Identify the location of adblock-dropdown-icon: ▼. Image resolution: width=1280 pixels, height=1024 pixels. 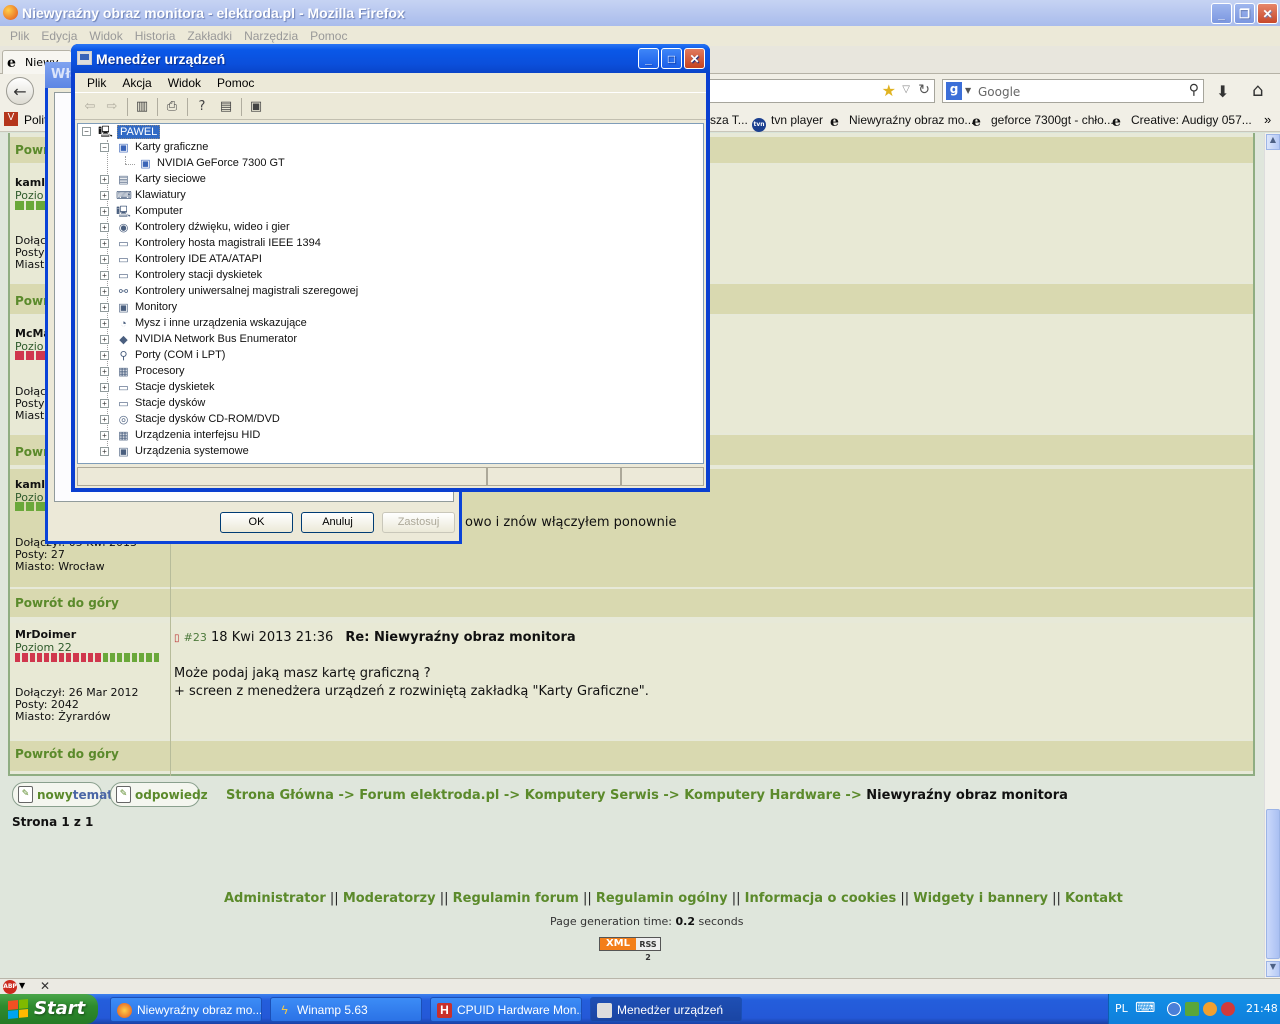
(22, 985).